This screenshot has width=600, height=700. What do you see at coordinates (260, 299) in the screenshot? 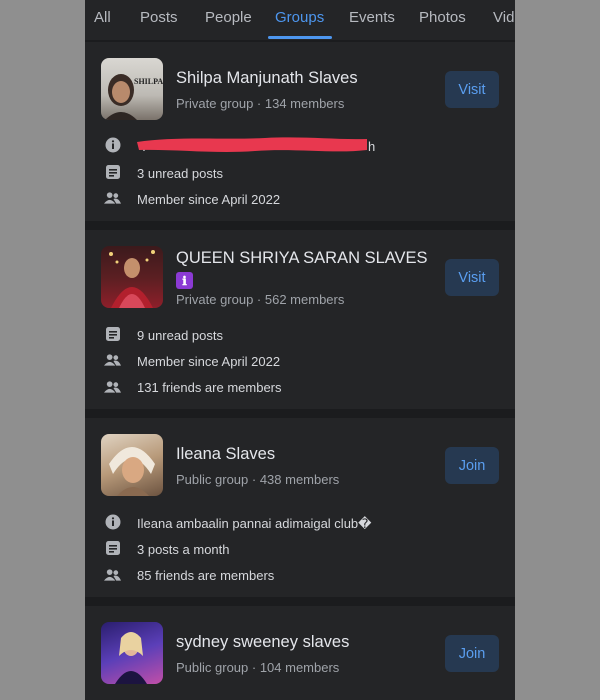
I see `group-meta: Private group · 562 members` at bounding box center [260, 299].